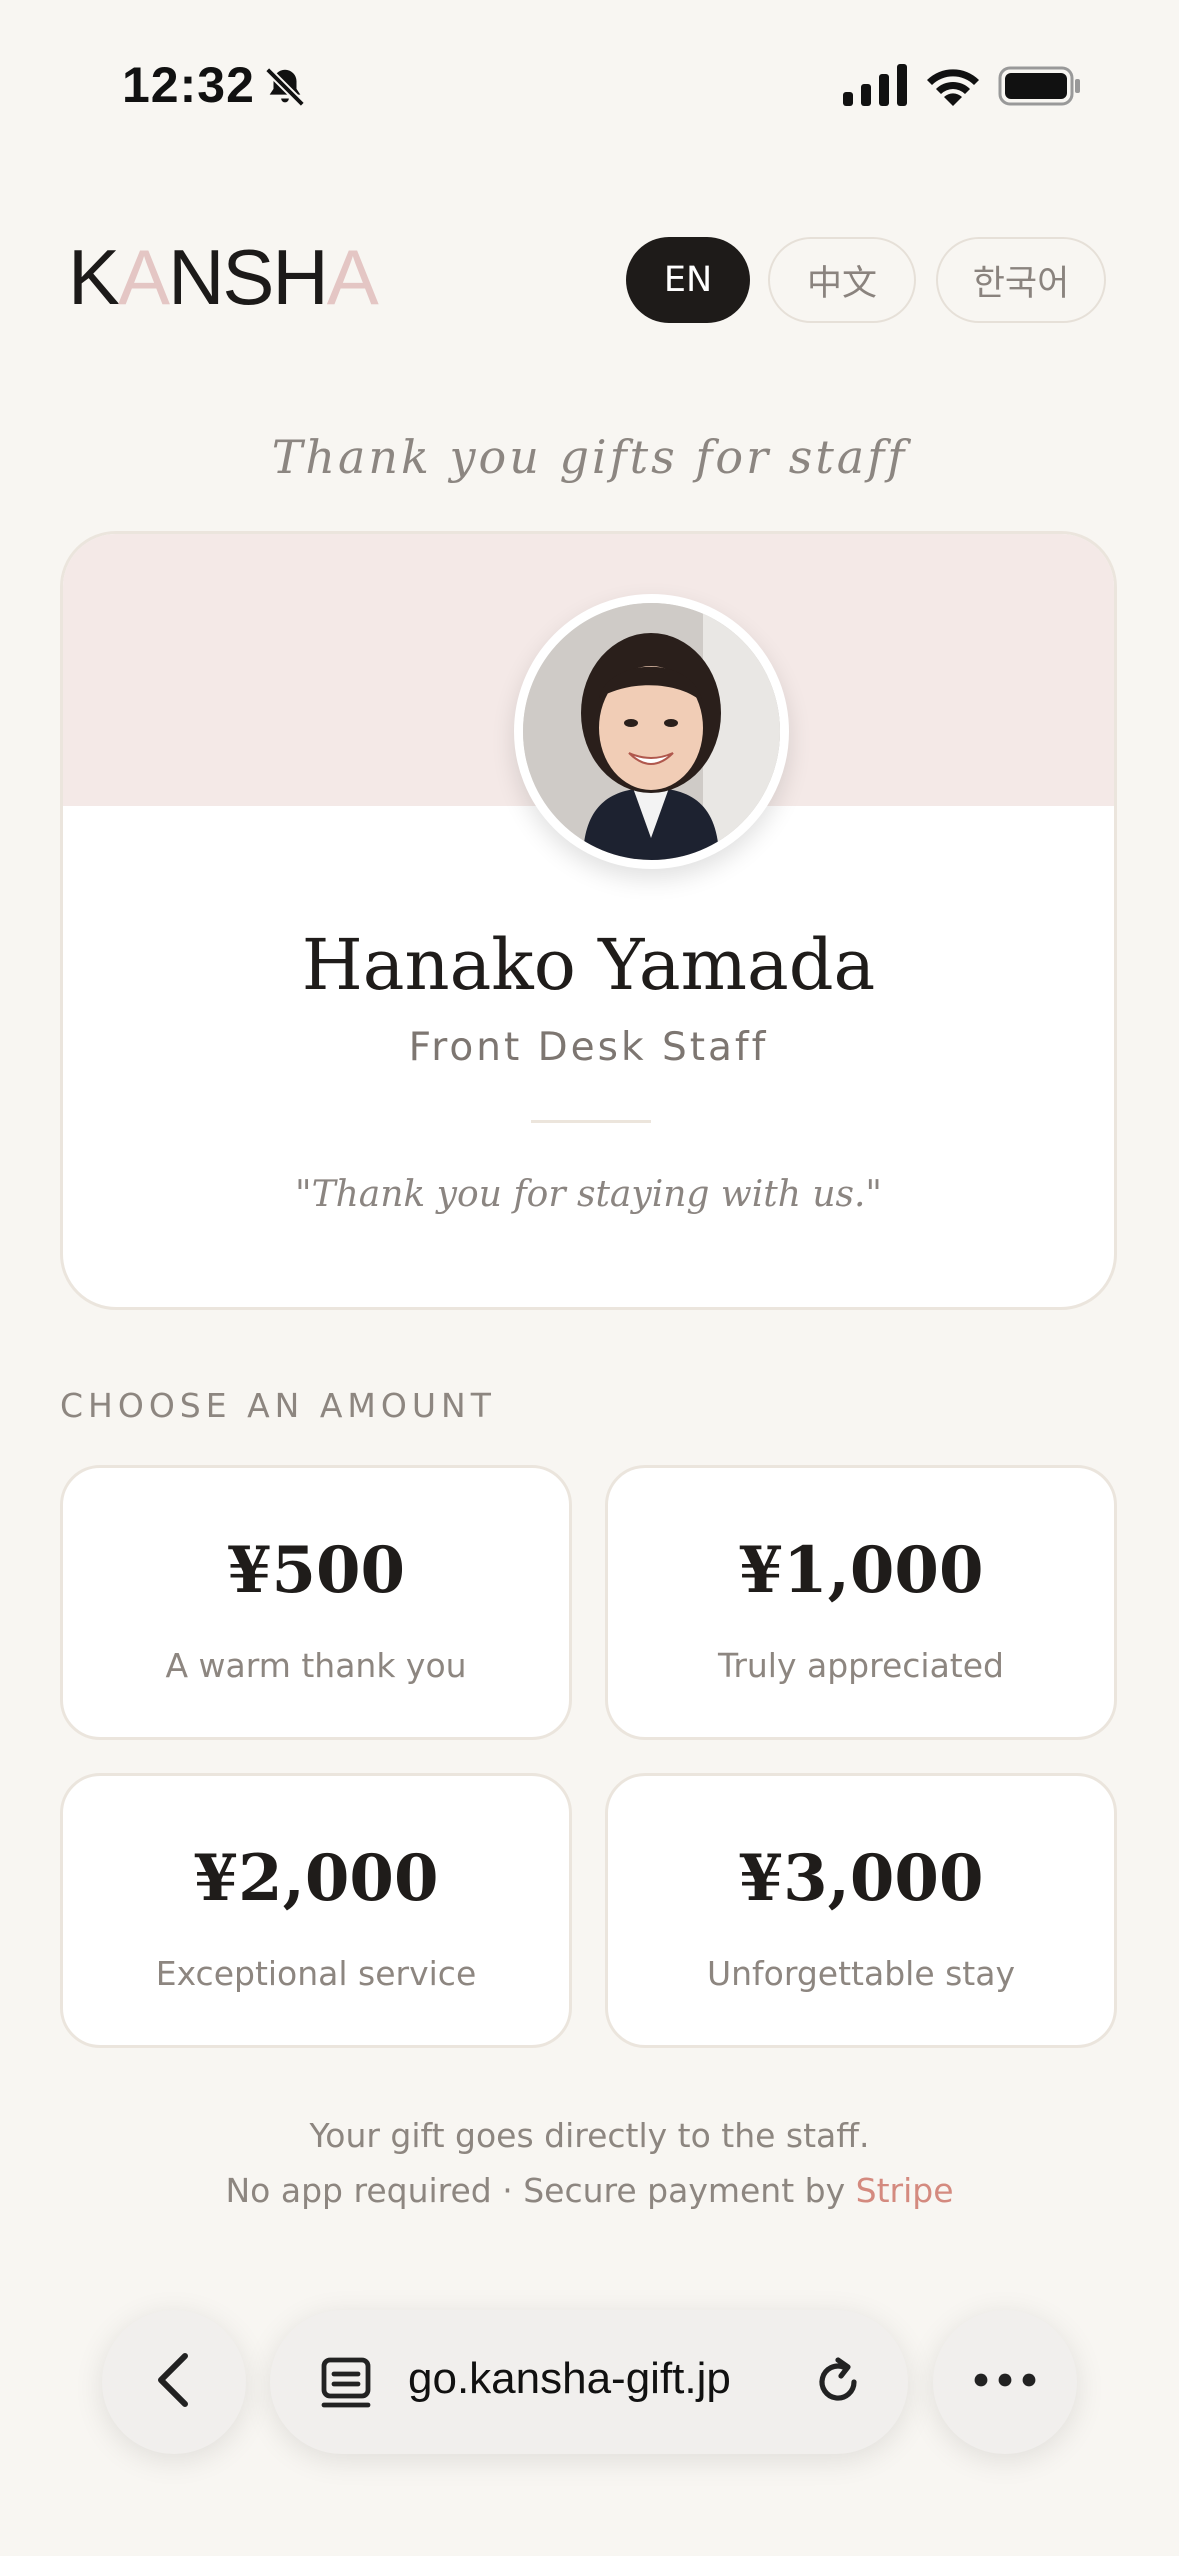 This screenshot has width=1179, height=2556. Describe the element at coordinates (860, 1973) in the screenshot. I see `amount-label: Unforgettable stay` at that location.